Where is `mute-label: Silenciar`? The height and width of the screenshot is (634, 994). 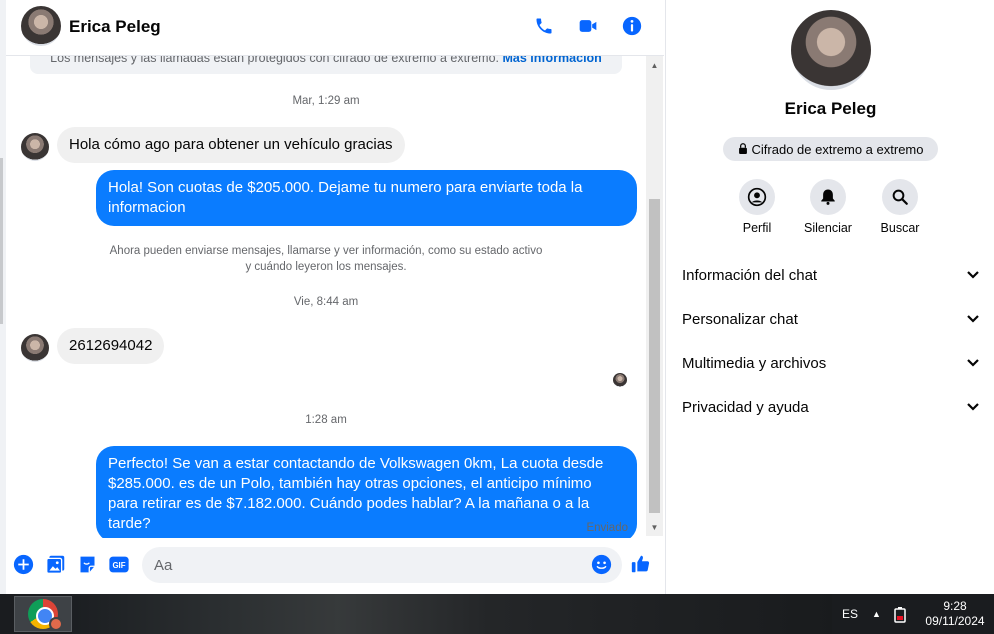
mute-label: Silenciar is located at coordinates (828, 228).